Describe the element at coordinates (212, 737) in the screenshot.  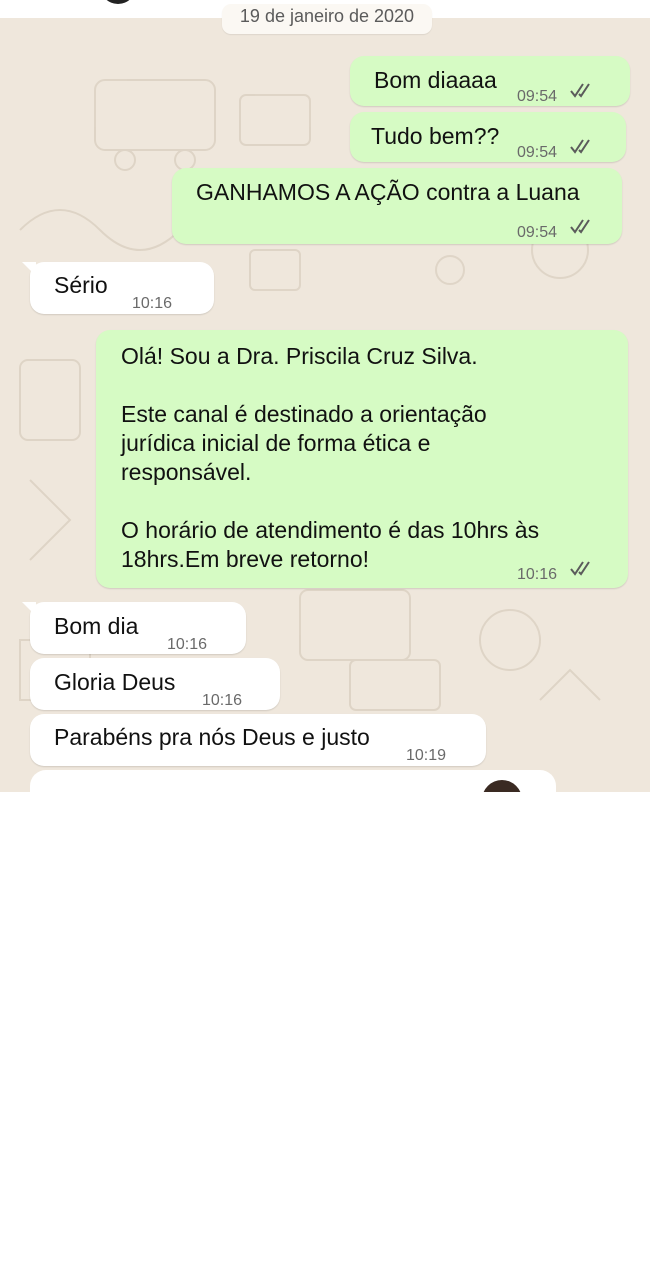
I see `message-text: Parabéns pra nós Deus e justo` at that location.